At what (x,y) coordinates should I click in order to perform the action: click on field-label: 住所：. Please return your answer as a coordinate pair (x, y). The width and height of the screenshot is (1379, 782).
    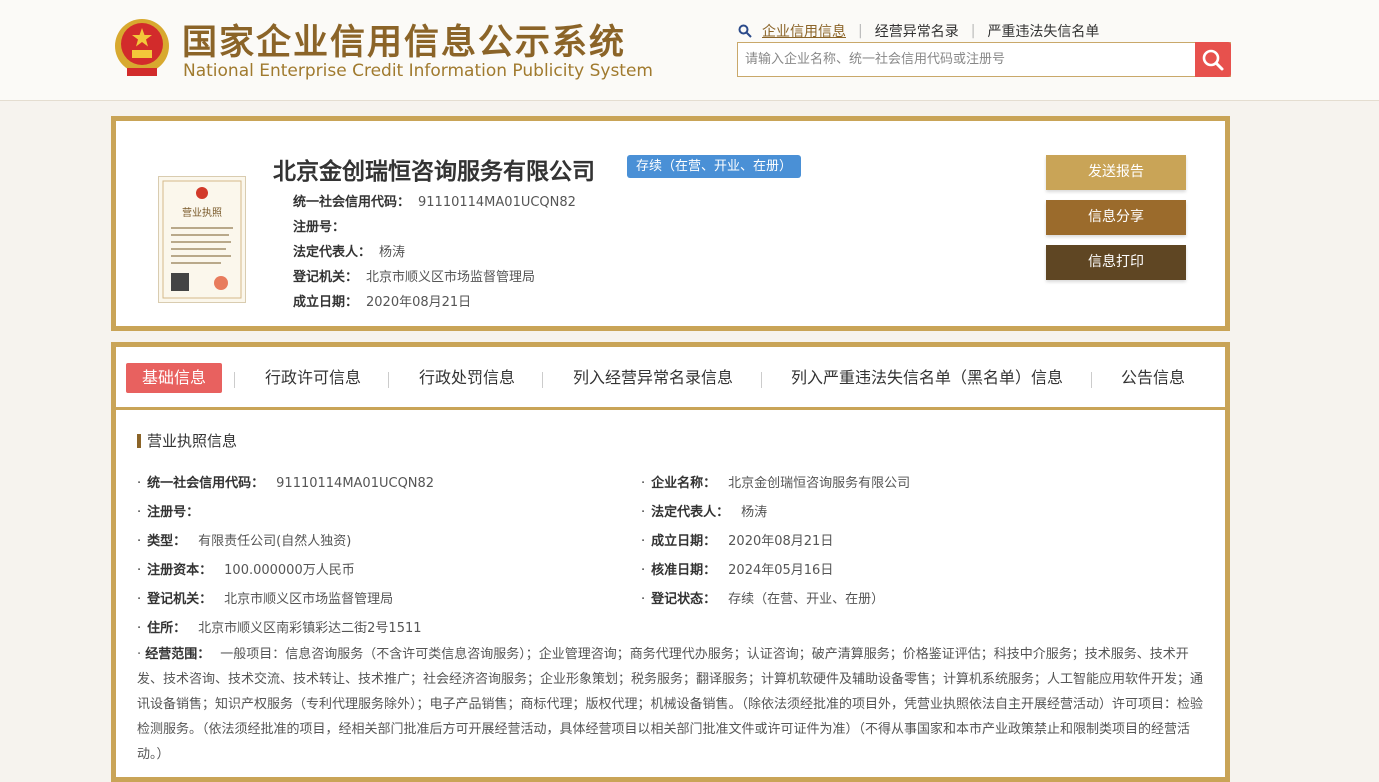
    Looking at the image, I should click on (167, 628).